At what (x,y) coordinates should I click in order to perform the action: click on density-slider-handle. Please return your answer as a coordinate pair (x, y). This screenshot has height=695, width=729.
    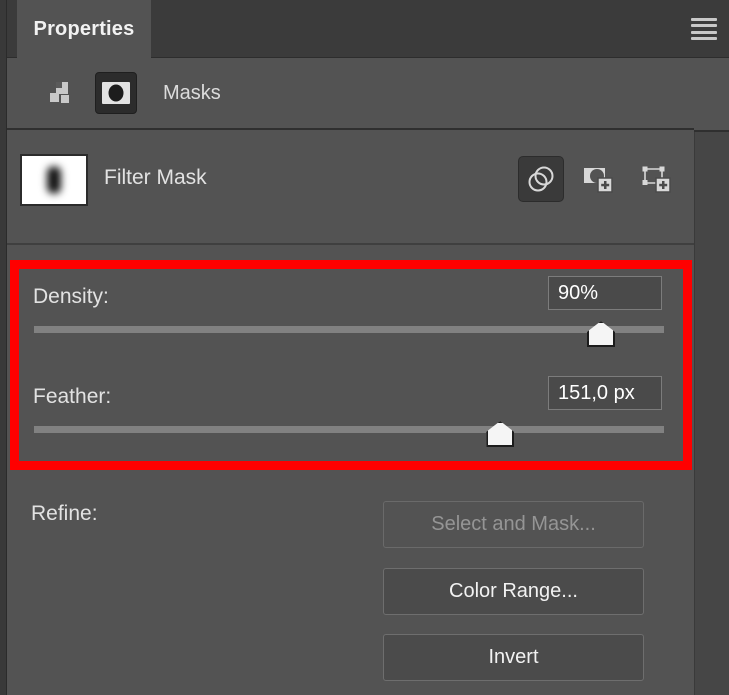
    Looking at the image, I should click on (601, 334).